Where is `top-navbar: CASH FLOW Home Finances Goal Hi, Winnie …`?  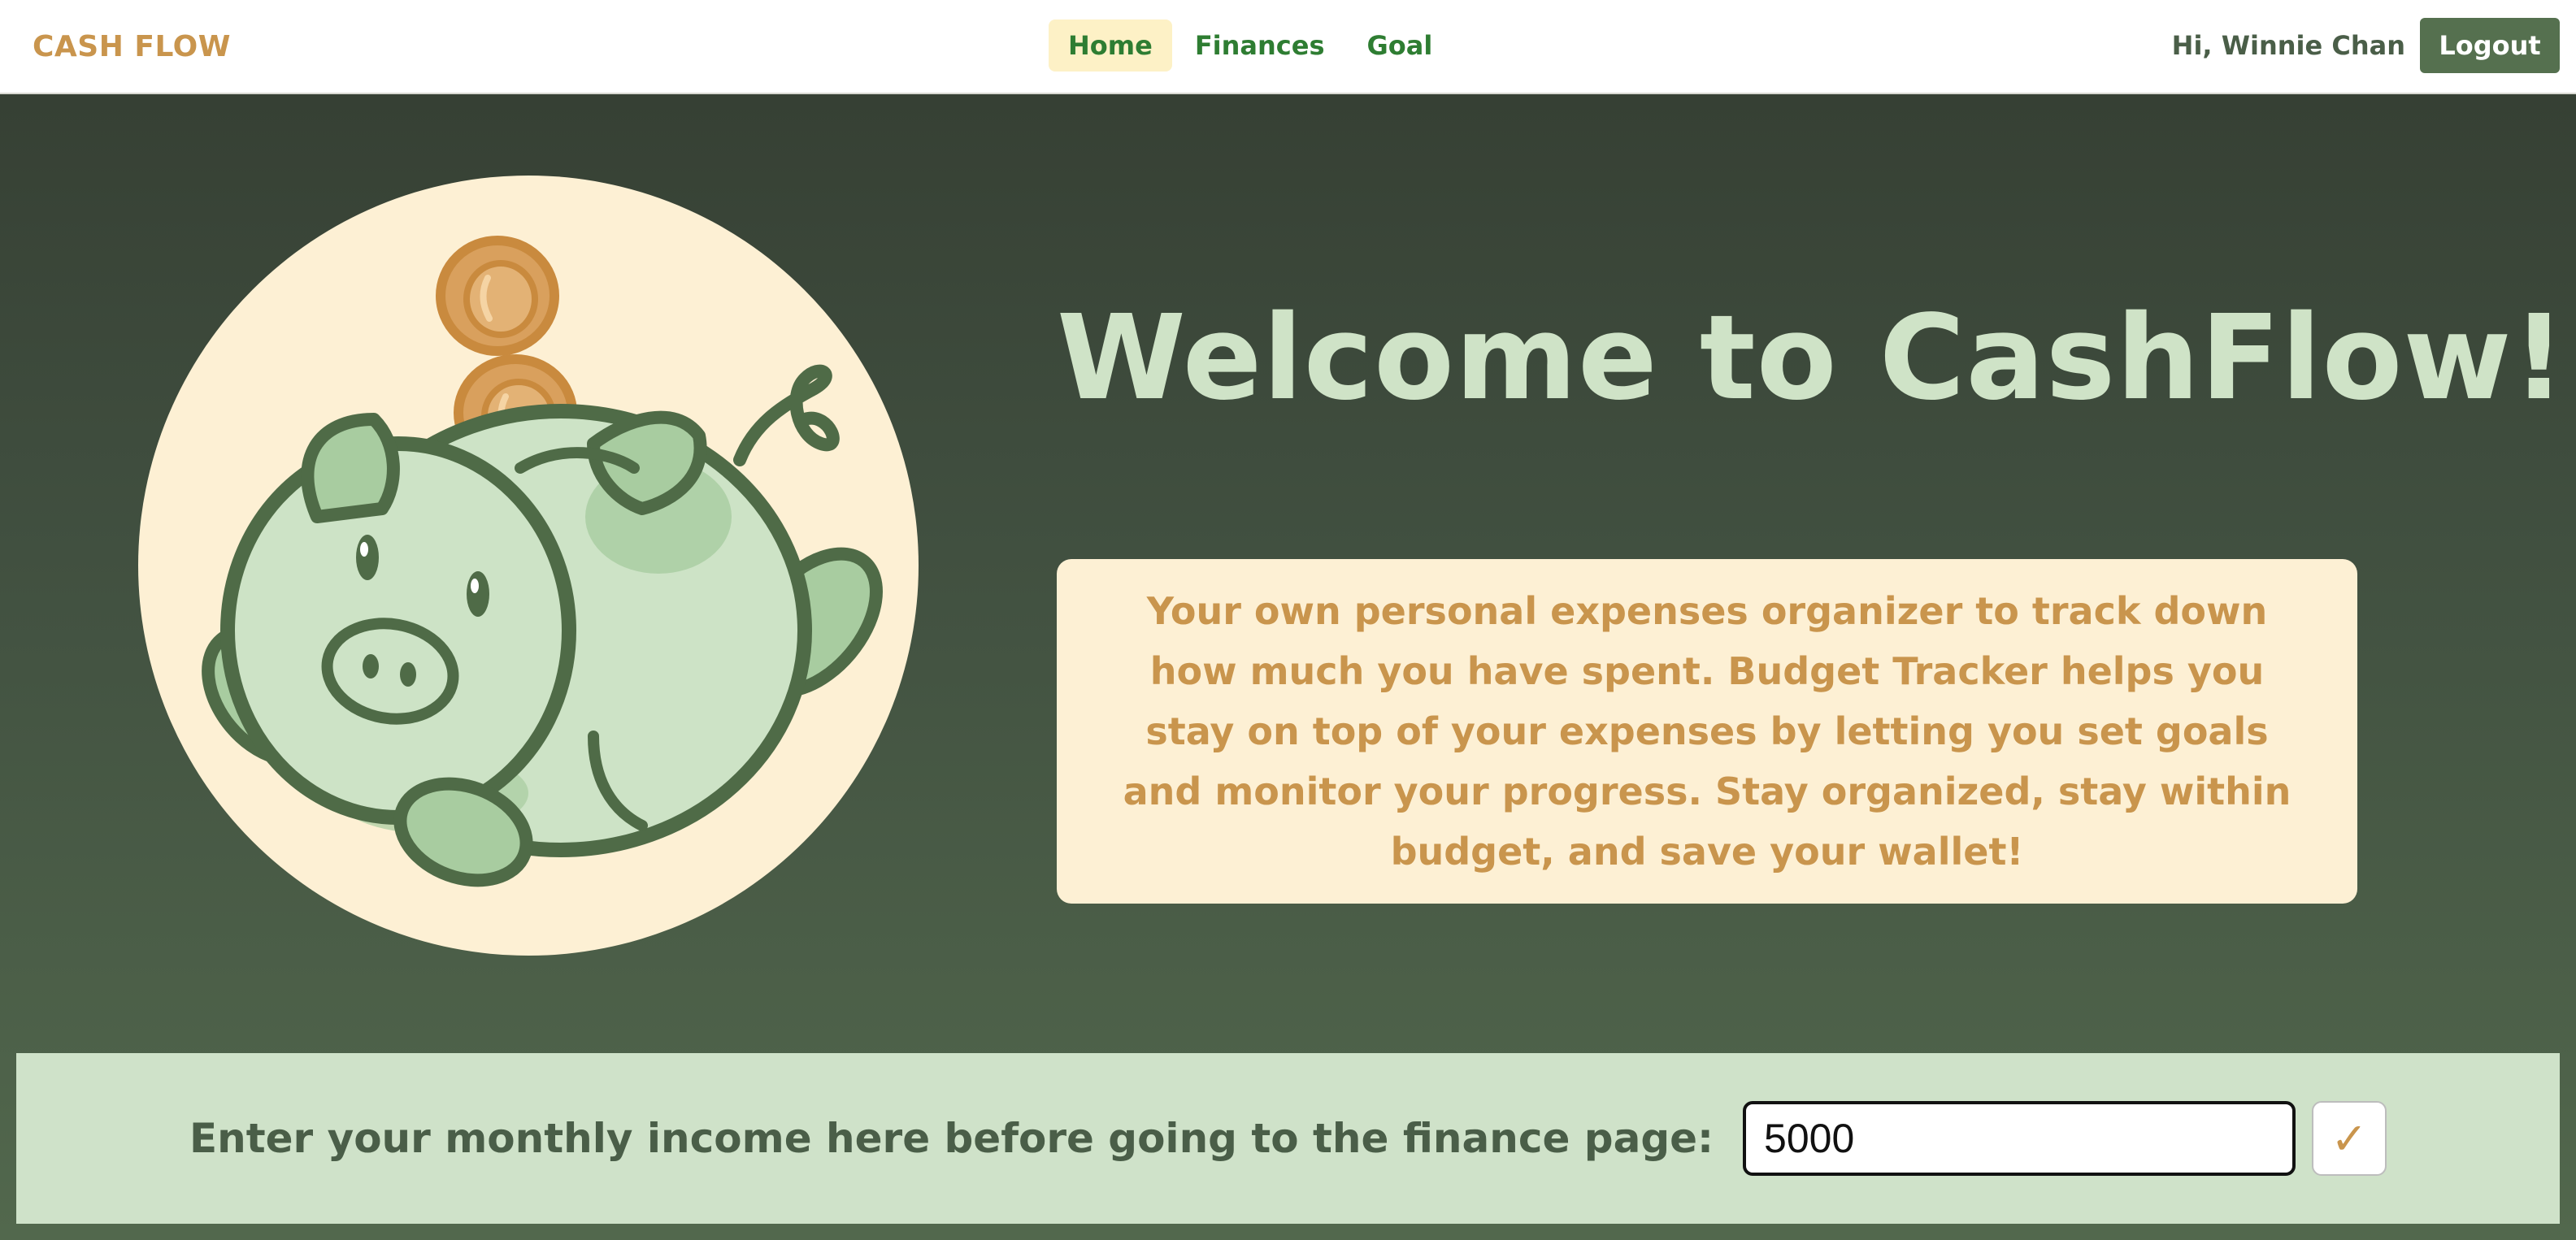
top-navbar: CASH FLOW Home Finances Goal Hi, Winnie … is located at coordinates (1288, 47).